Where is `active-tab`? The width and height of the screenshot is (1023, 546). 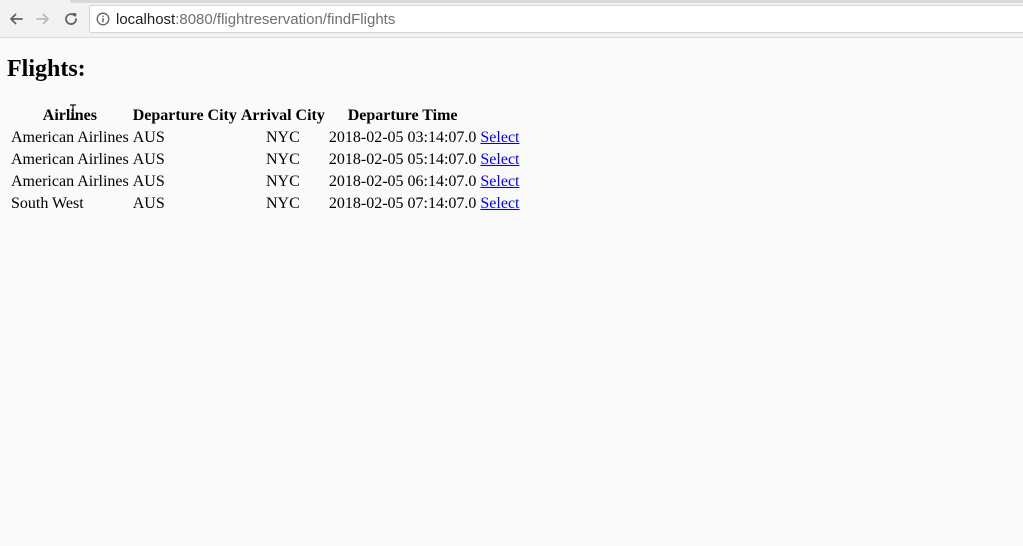
active-tab is located at coordinates (35, 1).